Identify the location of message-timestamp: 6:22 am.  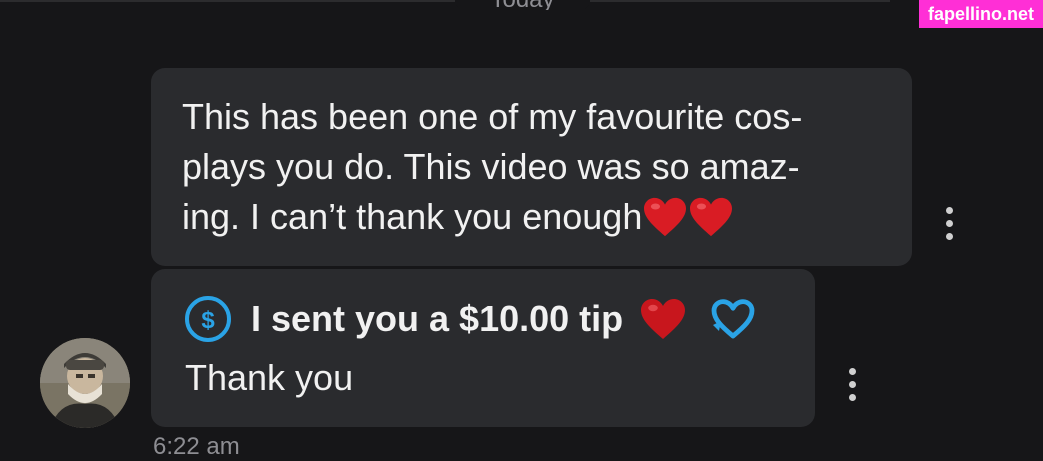
(196, 446).